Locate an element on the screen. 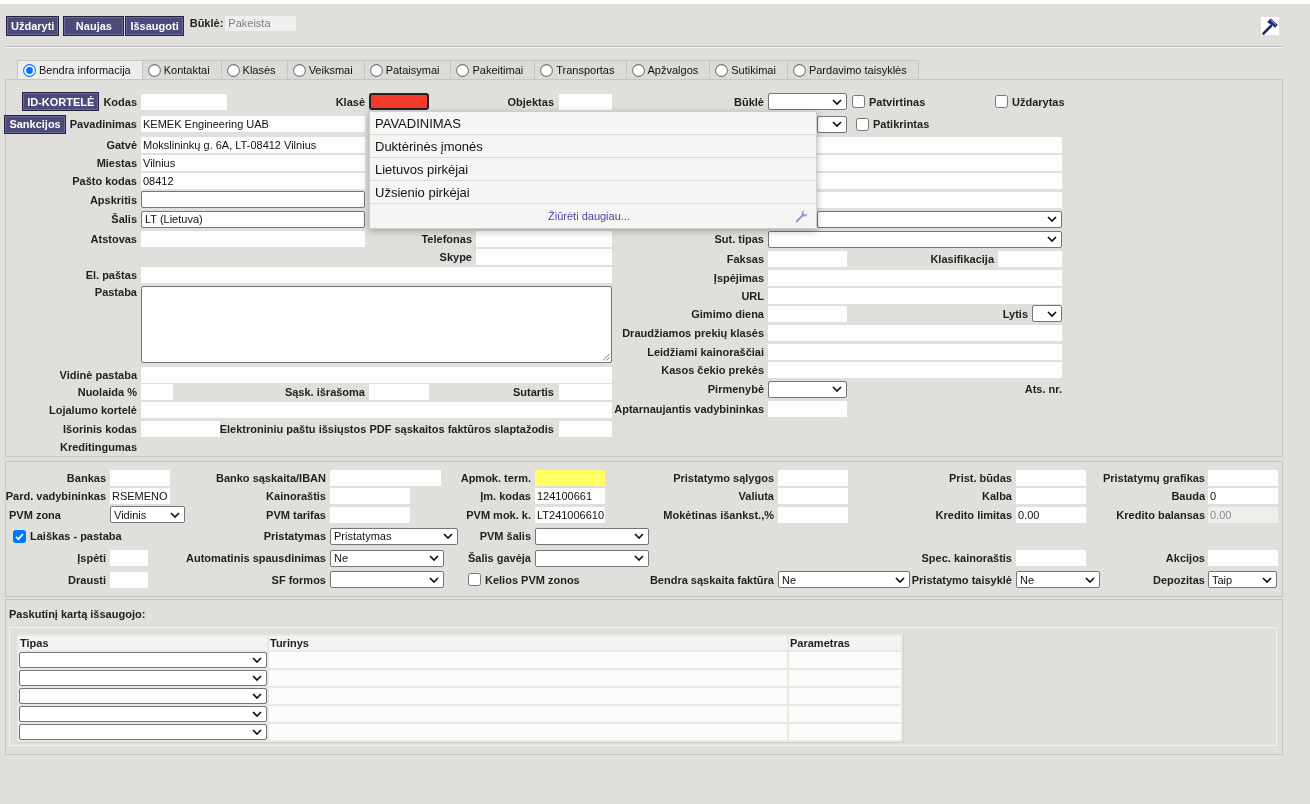 The width and height of the screenshot is (1310, 804). toolbar-button: Naujas is located at coordinates (94, 26).